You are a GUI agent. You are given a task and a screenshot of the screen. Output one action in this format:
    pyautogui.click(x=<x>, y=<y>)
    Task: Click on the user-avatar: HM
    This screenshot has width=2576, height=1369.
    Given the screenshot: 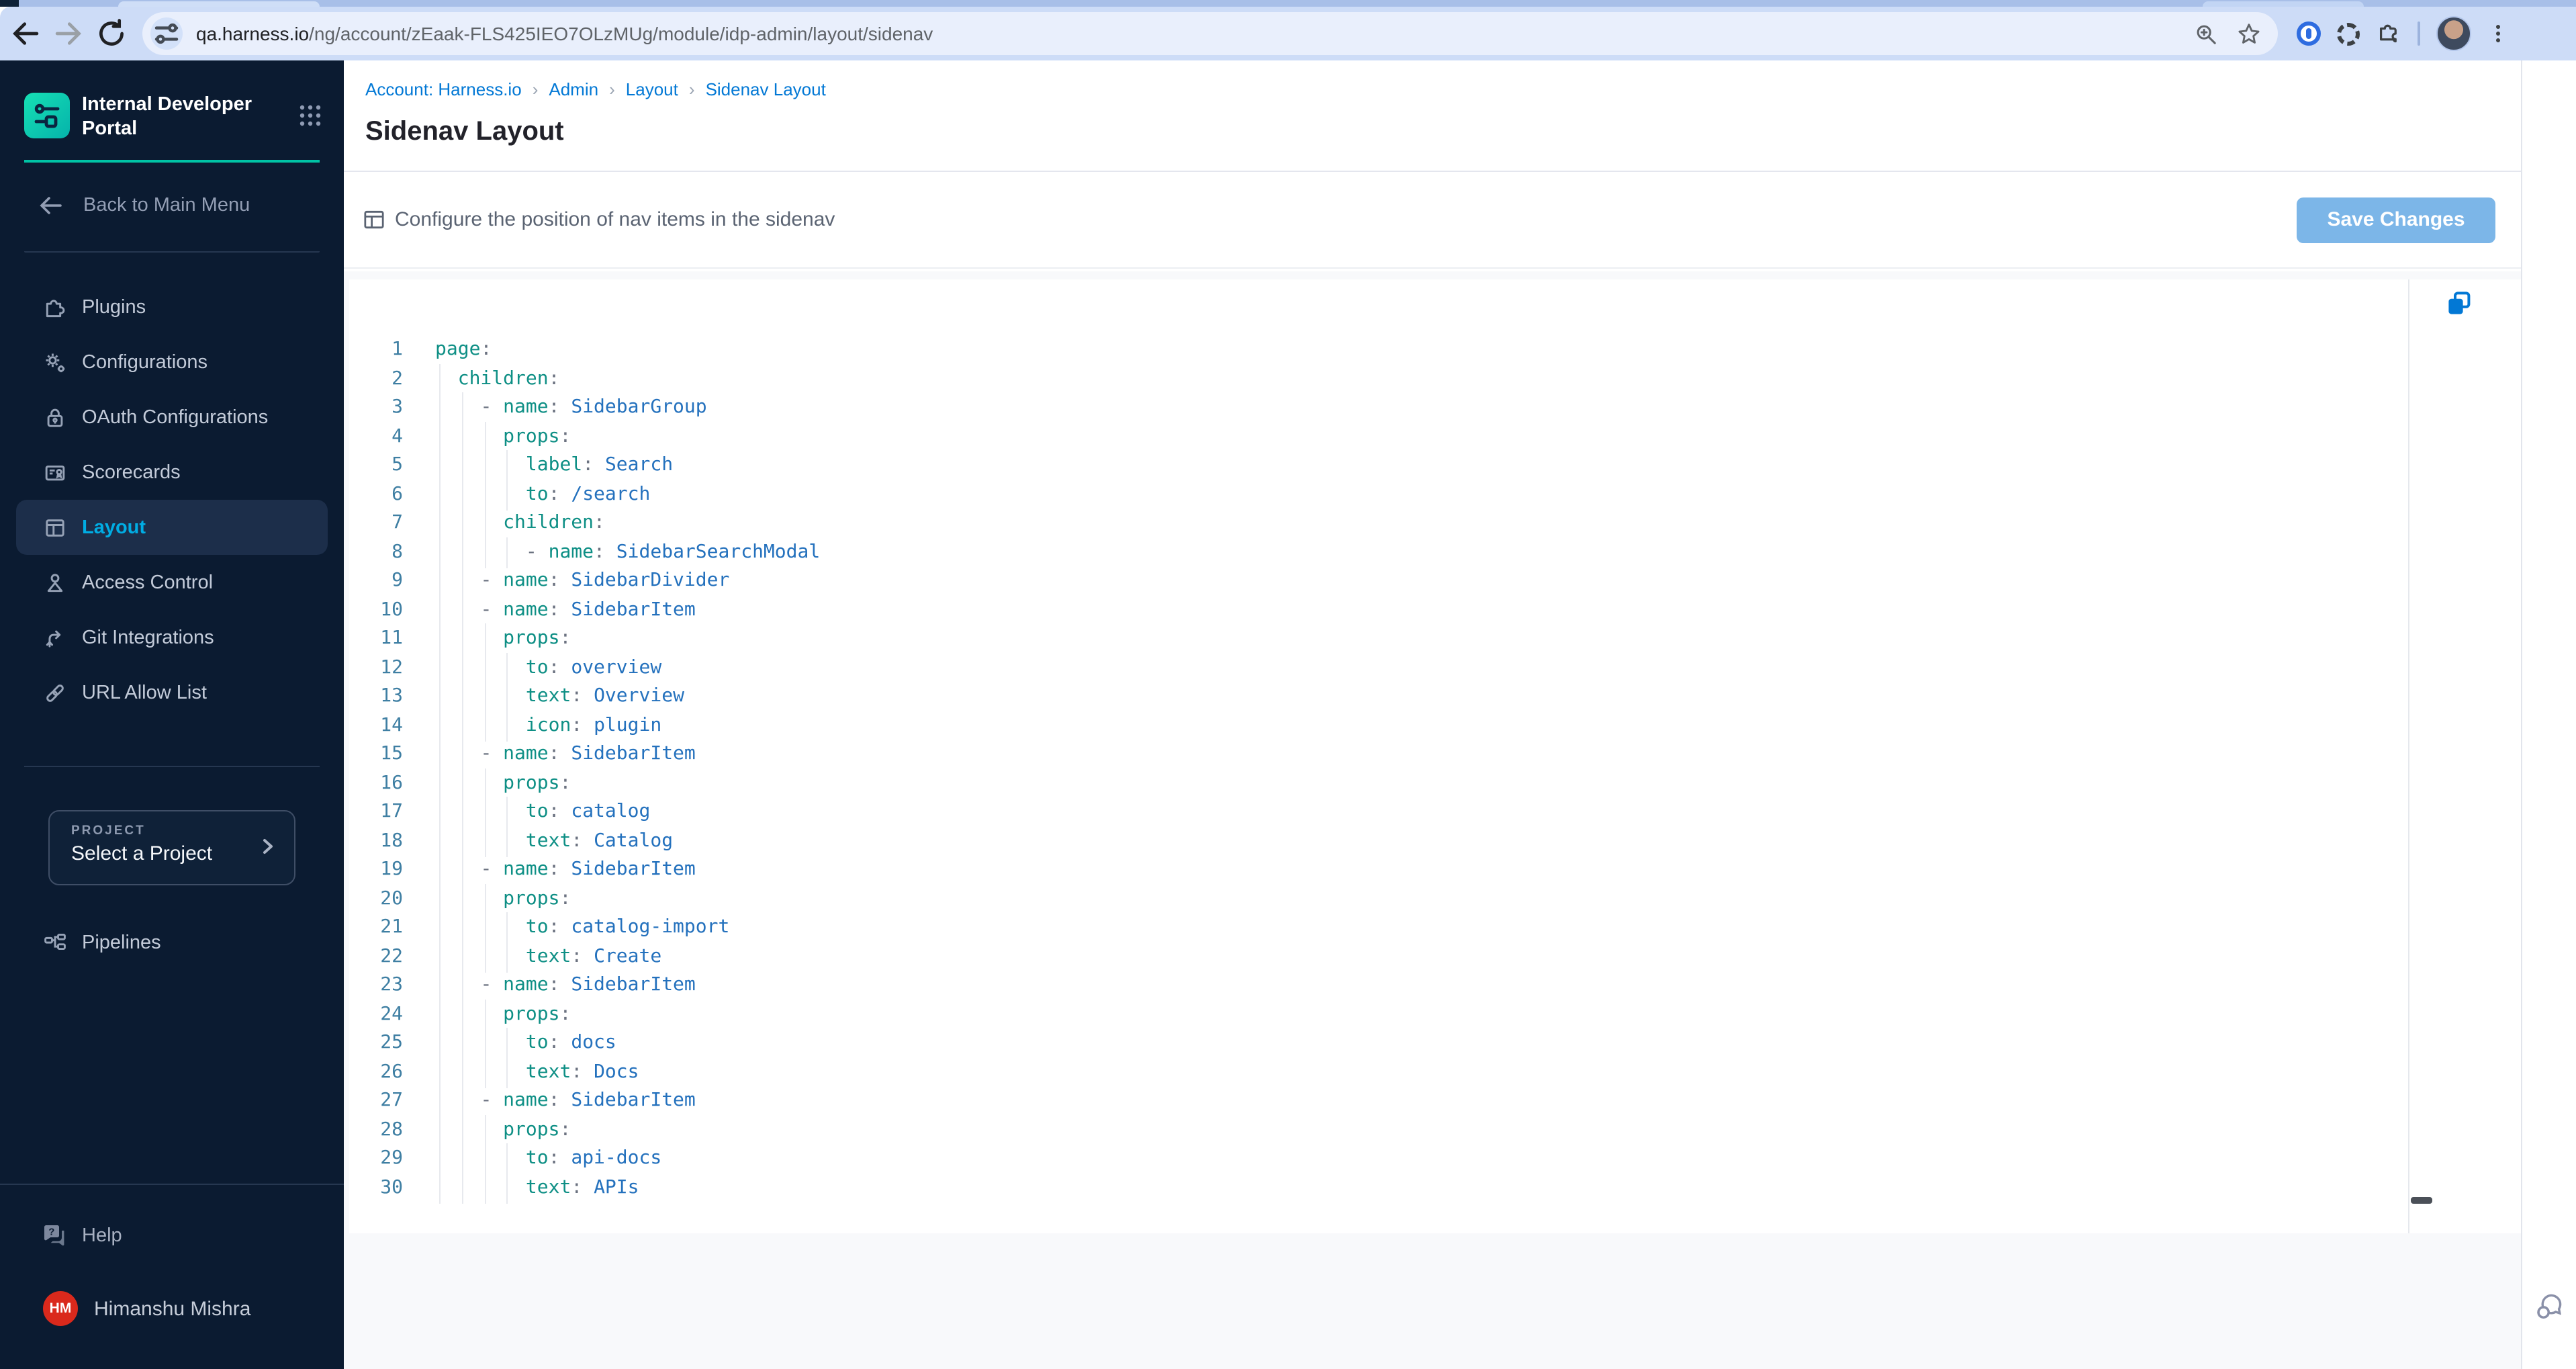 What is the action you would take?
    pyautogui.click(x=60, y=1308)
    